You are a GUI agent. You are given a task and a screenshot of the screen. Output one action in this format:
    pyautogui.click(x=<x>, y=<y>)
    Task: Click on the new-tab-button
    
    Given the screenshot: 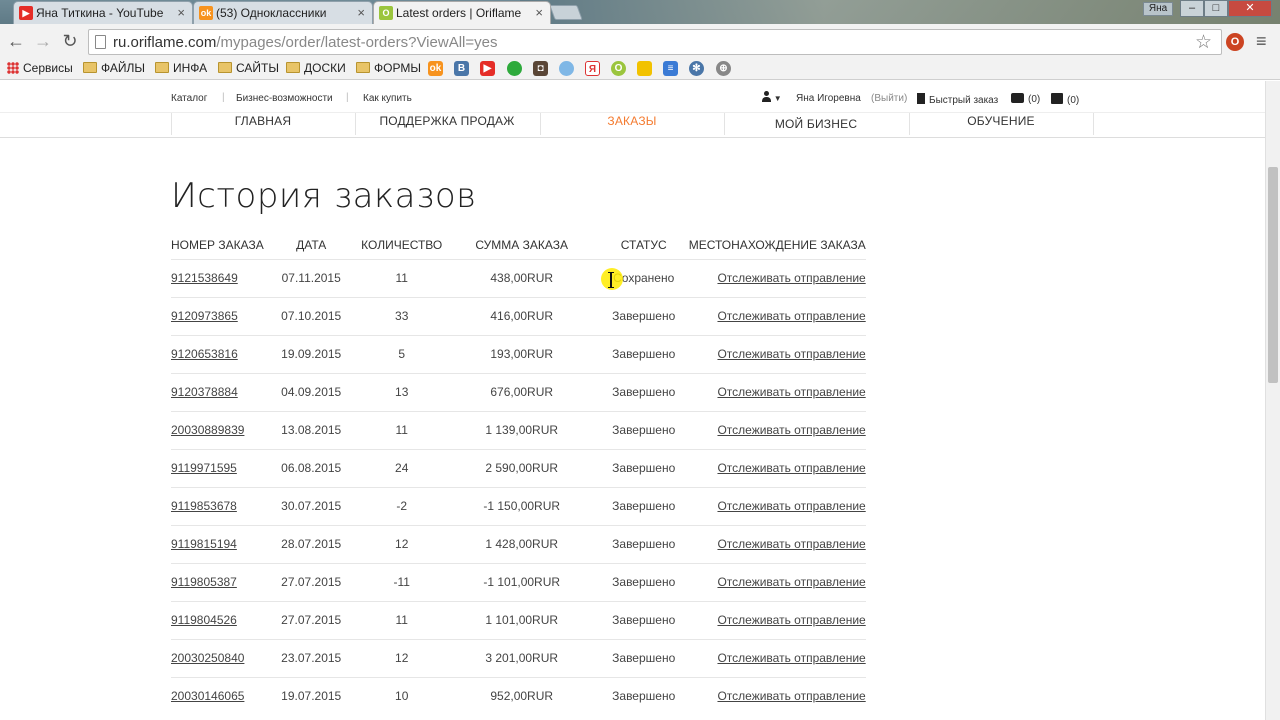 What is the action you would take?
    pyautogui.click(x=566, y=12)
    